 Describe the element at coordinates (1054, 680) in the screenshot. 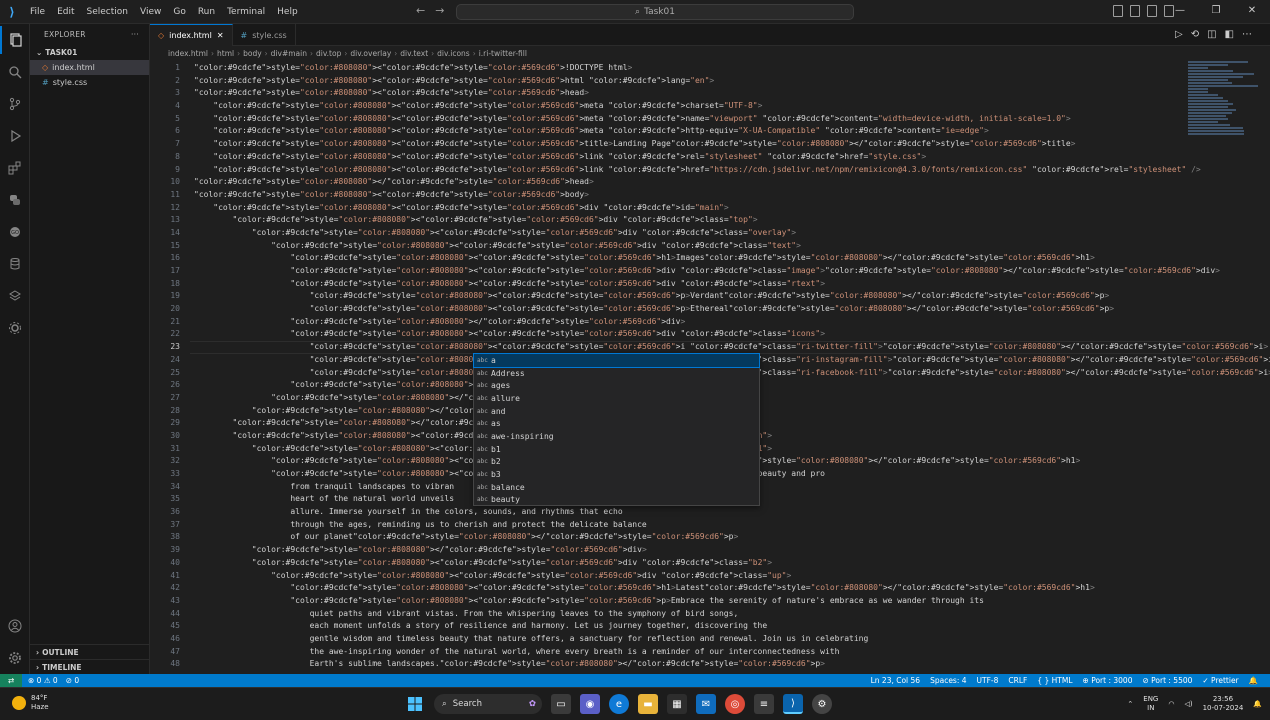

I see `language-mode: { } HTML` at that location.